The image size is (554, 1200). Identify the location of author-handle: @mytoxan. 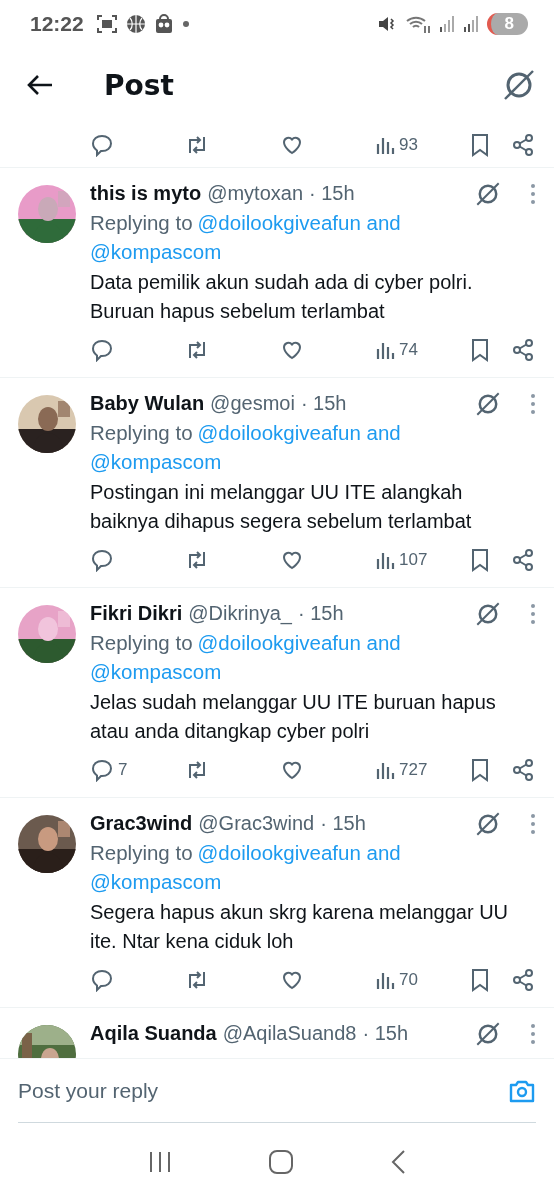
(255, 193).